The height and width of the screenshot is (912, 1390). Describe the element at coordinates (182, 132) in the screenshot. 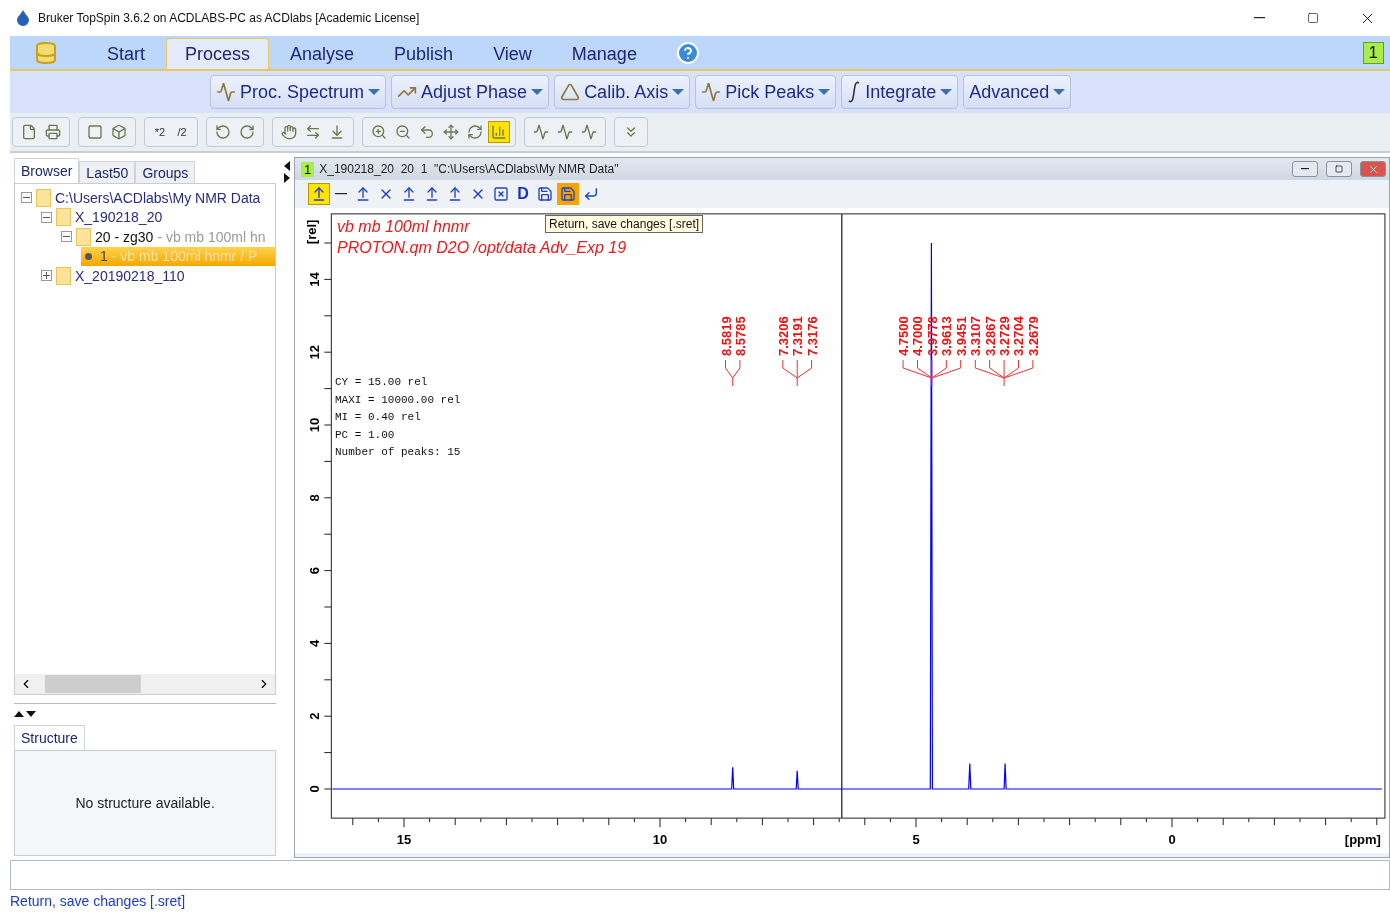

I see `toolbar-button: /2` at that location.